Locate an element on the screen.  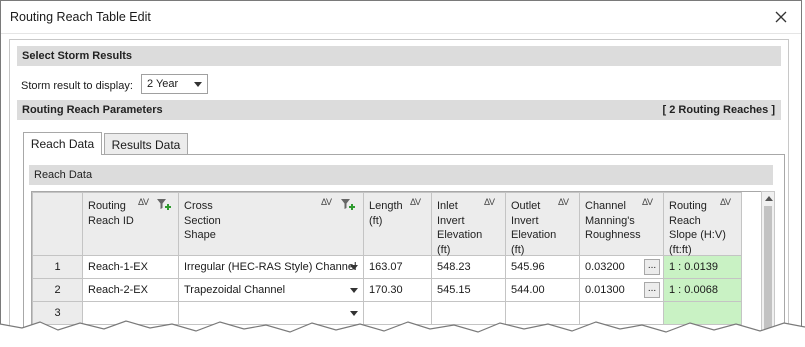
cell-reach-id: Reach-2-EX is located at coordinates (130, 290).